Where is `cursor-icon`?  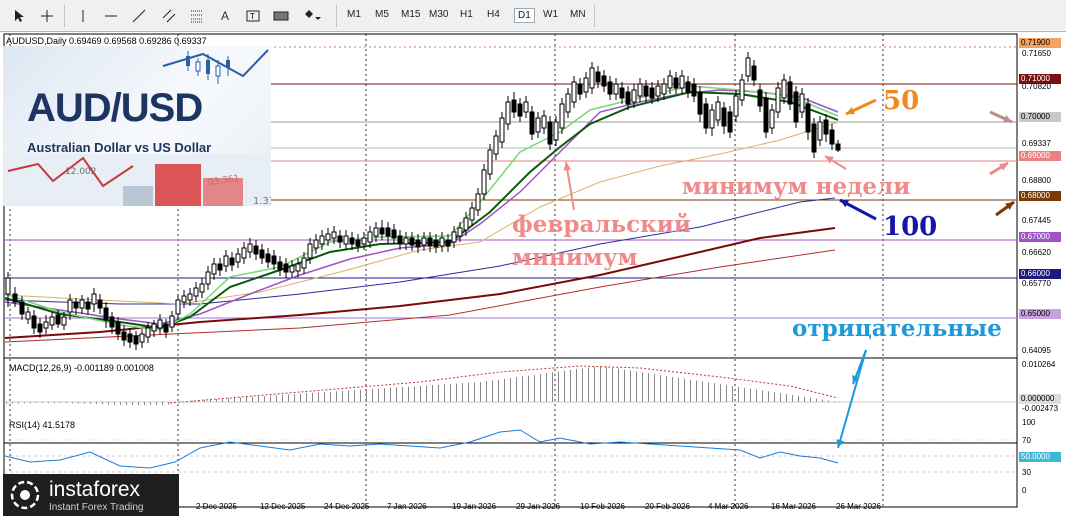
cursor-icon is located at coordinates (19, 16).